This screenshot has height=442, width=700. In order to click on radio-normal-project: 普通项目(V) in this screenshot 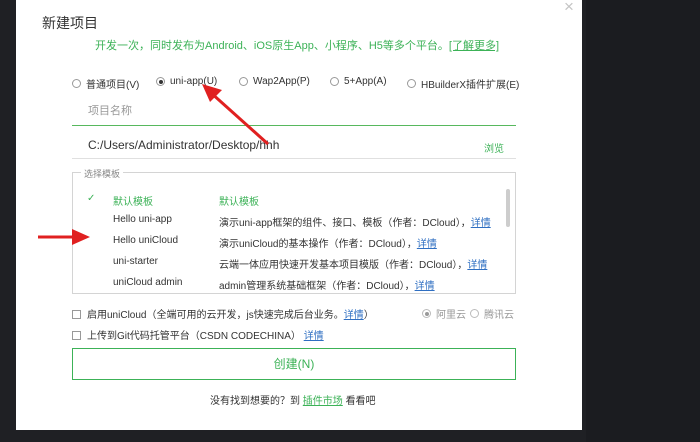, I will do `click(105, 83)`.